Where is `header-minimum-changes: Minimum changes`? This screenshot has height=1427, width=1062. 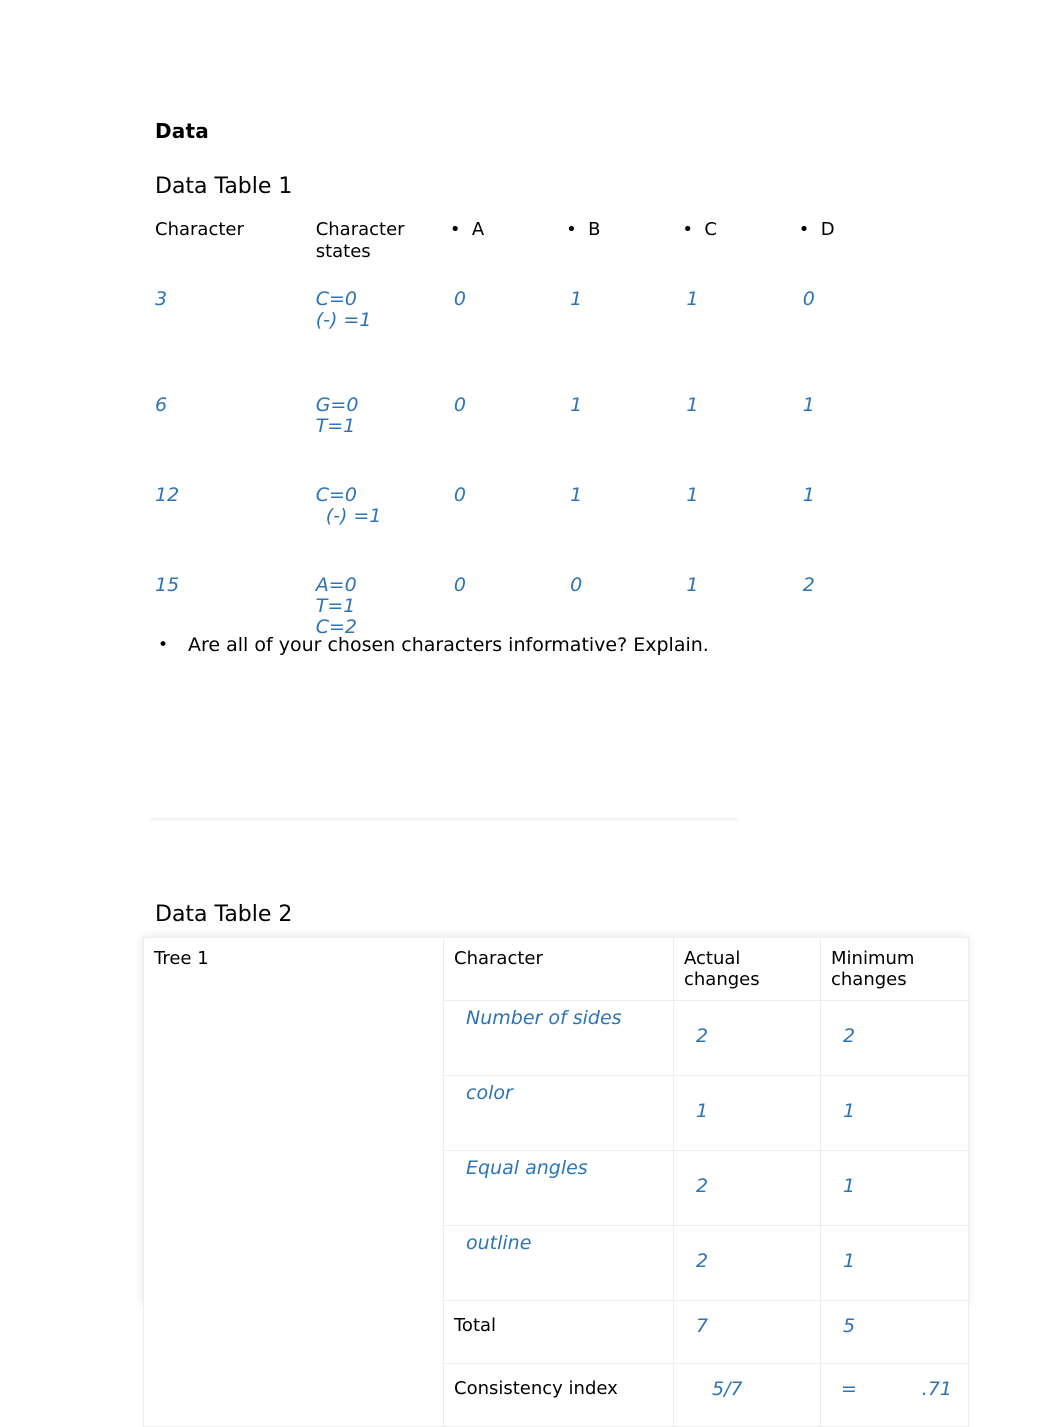
header-minimum-changes: Minimum changes is located at coordinates (894, 969).